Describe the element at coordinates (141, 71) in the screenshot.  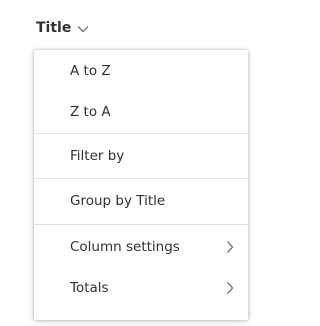
I see `menu-item-sort-a-to-z: A to Z` at that location.